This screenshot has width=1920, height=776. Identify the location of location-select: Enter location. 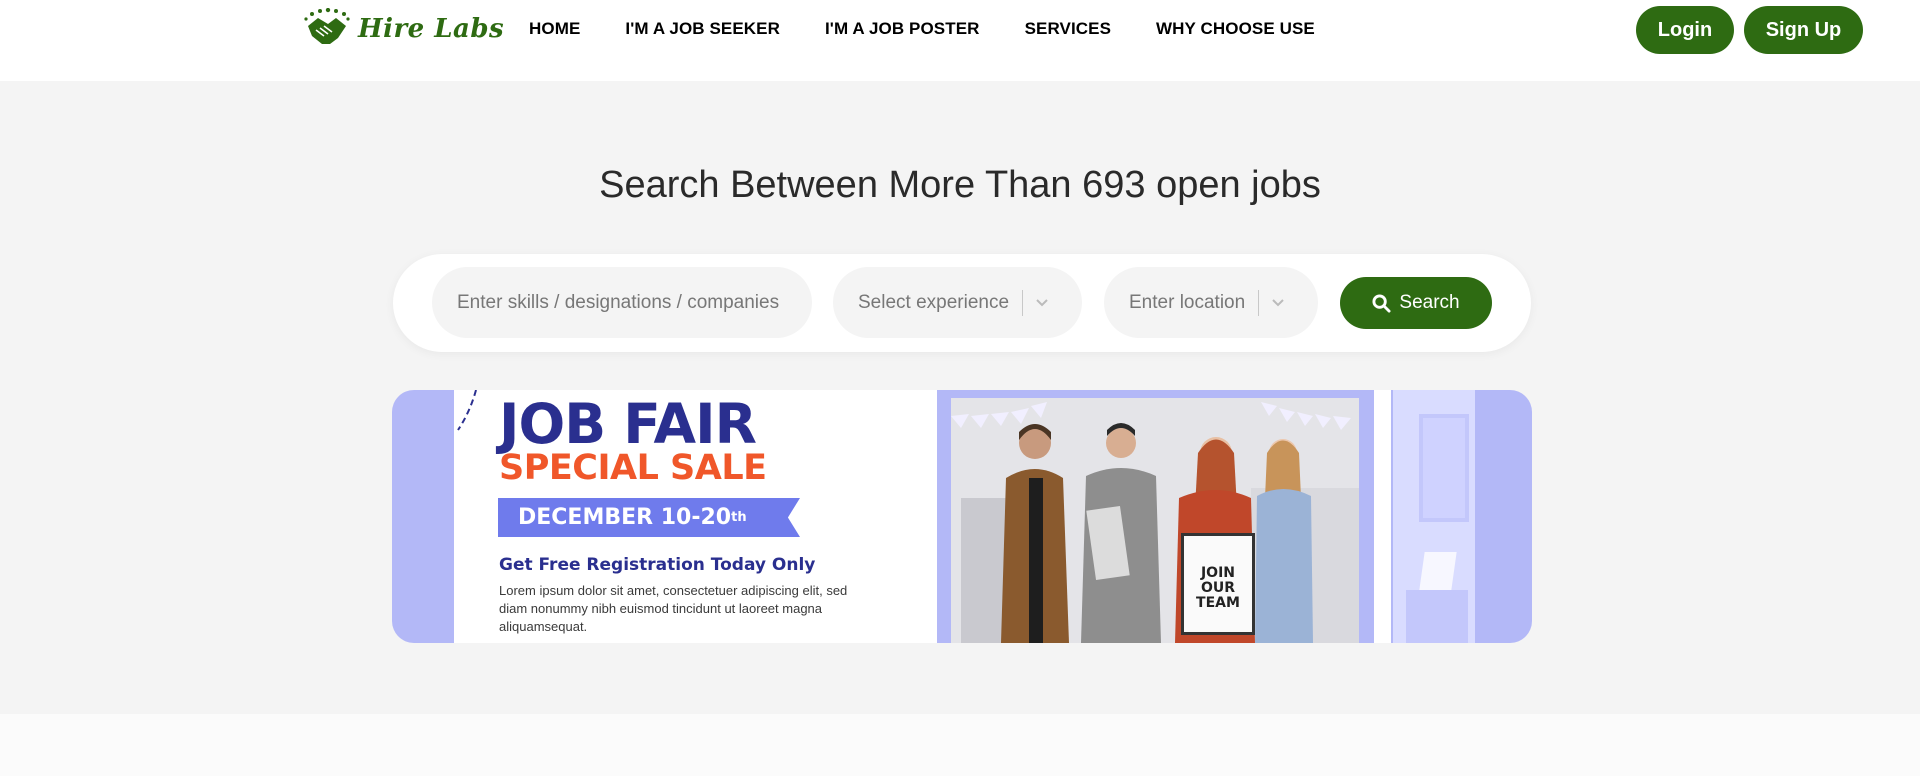
(1211, 302).